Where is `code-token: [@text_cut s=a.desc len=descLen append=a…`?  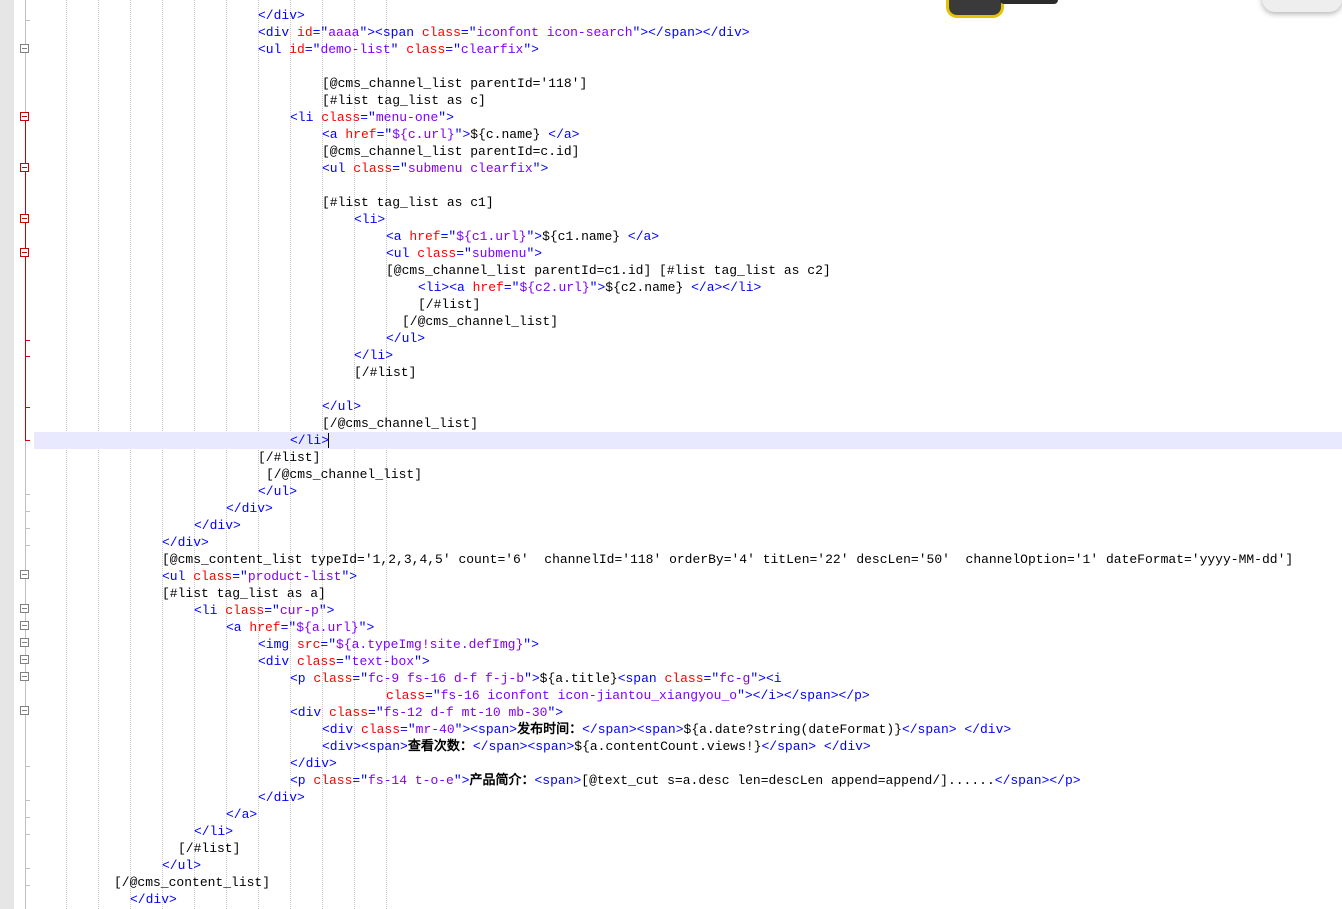
code-token: [@text_cut s=a.desc len=descLen append=a… is located at coordinates (788, 780).